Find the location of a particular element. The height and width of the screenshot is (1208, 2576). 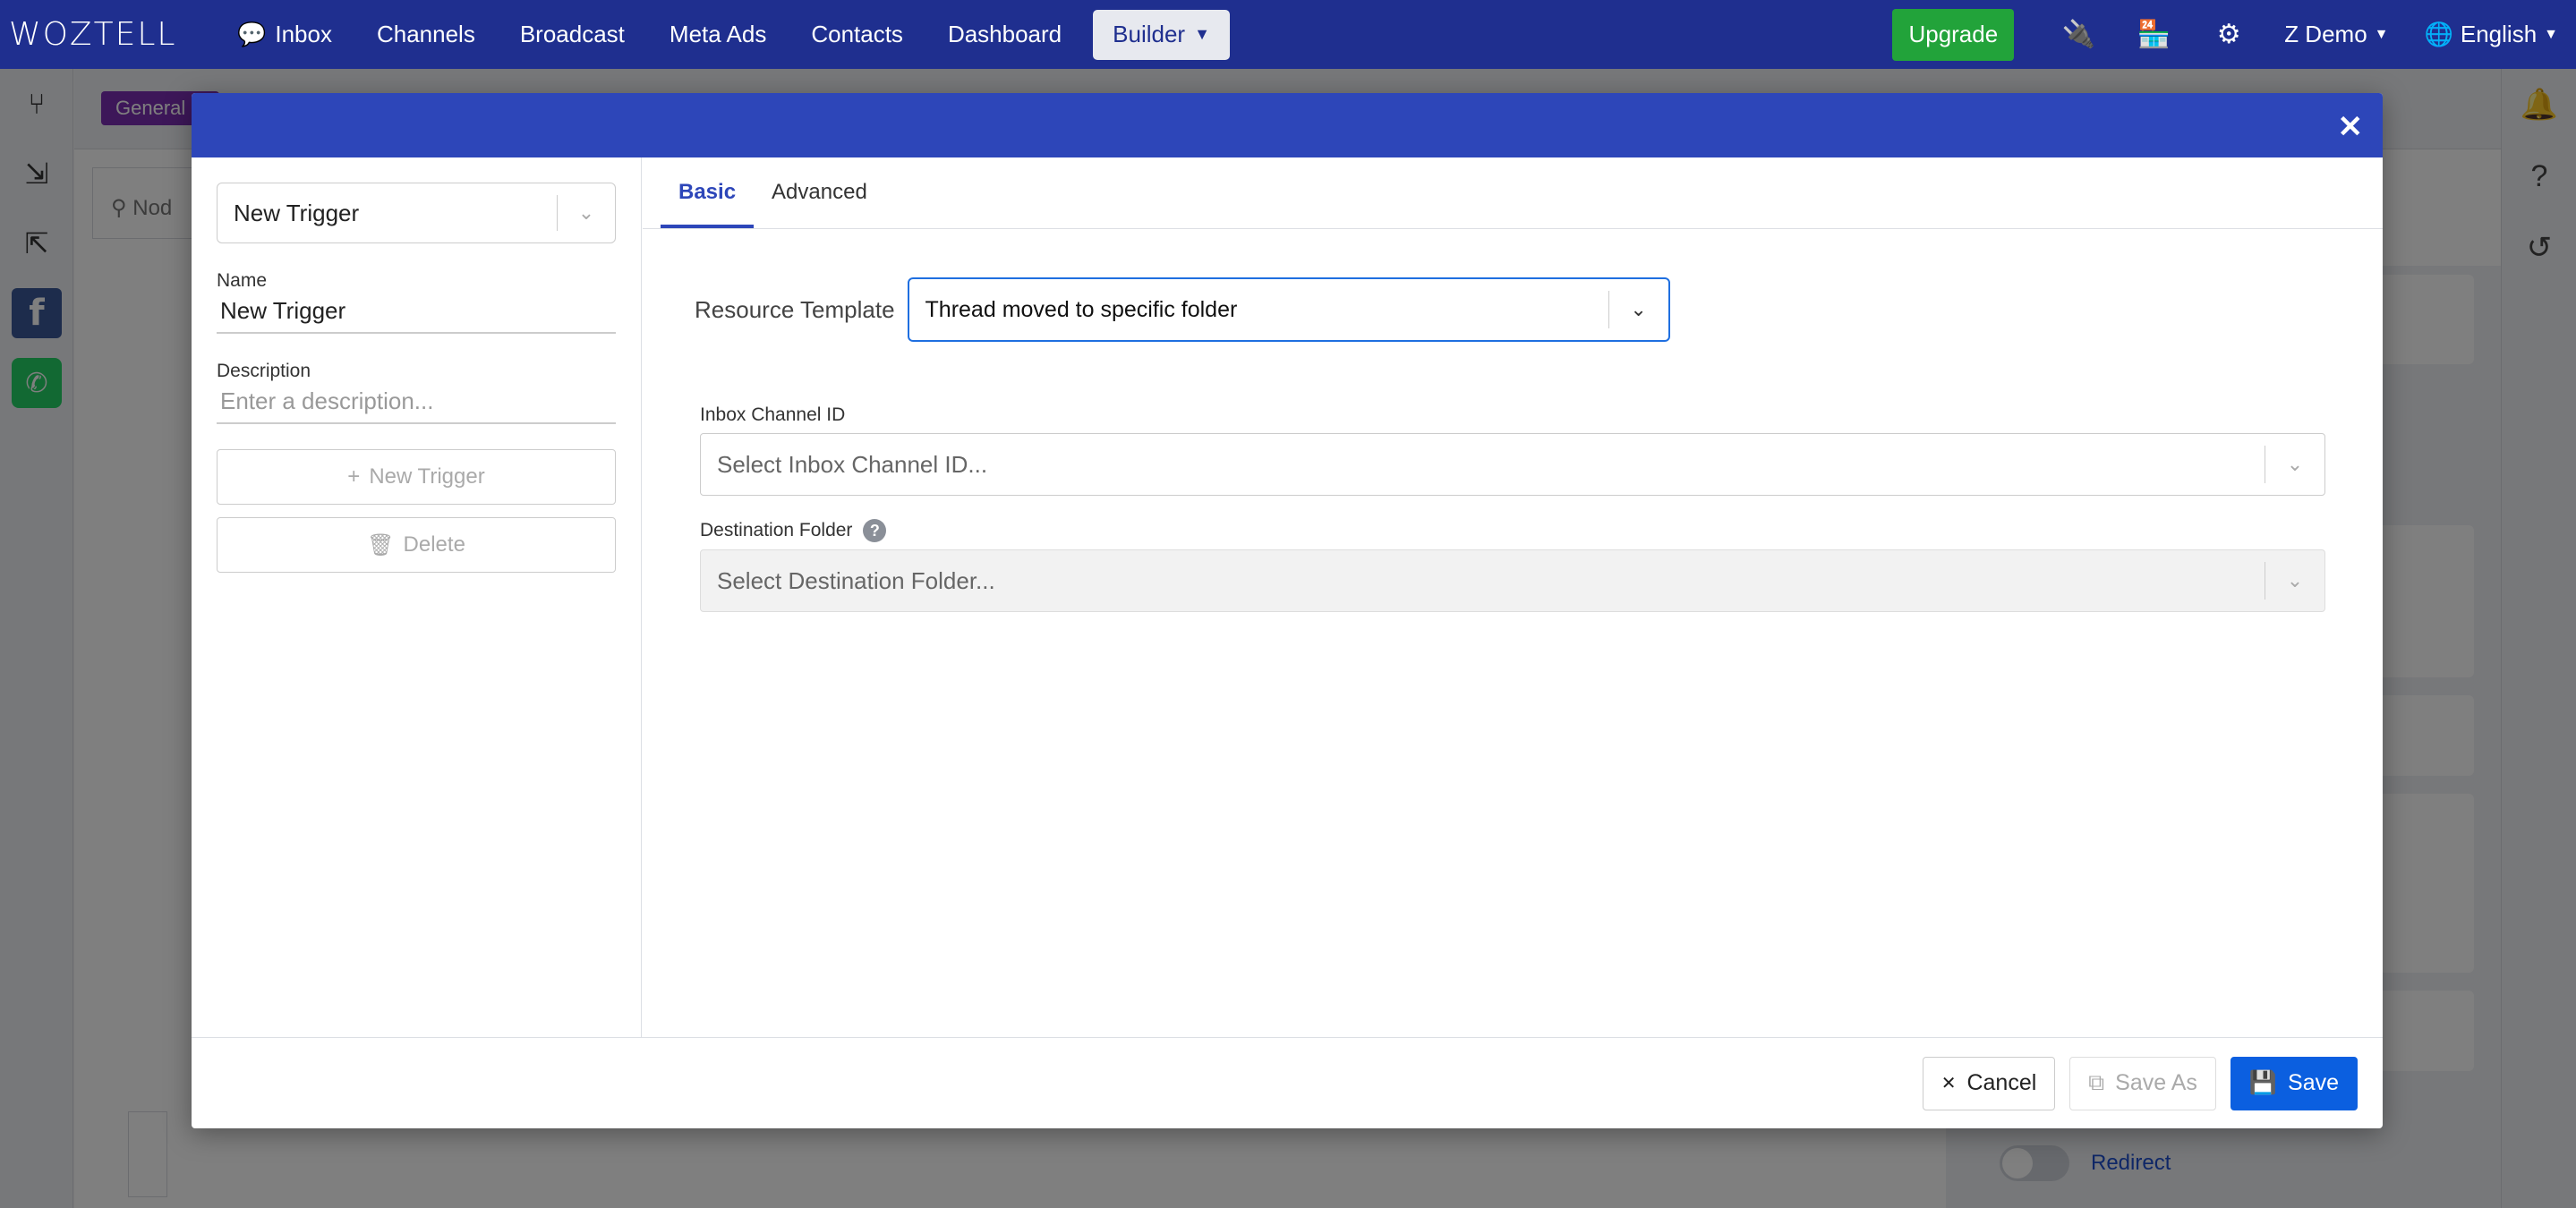

resource-template-value: Thread moved to specific folder is located at coordinates (1081, 309).